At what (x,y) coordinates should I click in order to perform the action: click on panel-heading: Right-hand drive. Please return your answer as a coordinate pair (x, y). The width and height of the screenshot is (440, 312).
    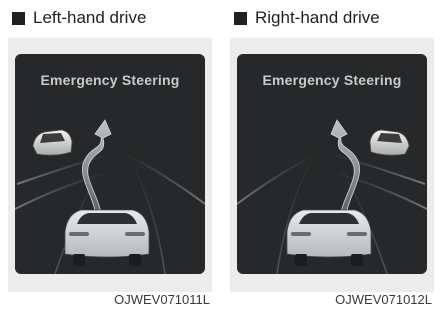
    Looking at the image, I should click on (307, 18).